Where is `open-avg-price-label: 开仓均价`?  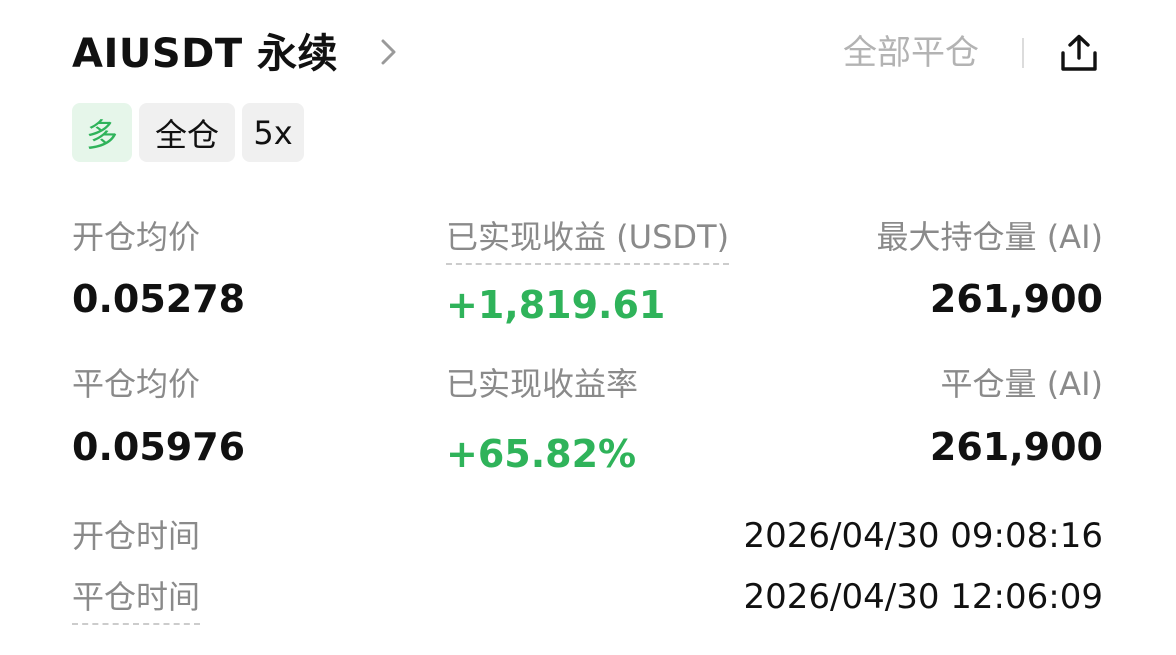 open-avg-price-label: 开仓均价 is located at coordinates (136, 237).